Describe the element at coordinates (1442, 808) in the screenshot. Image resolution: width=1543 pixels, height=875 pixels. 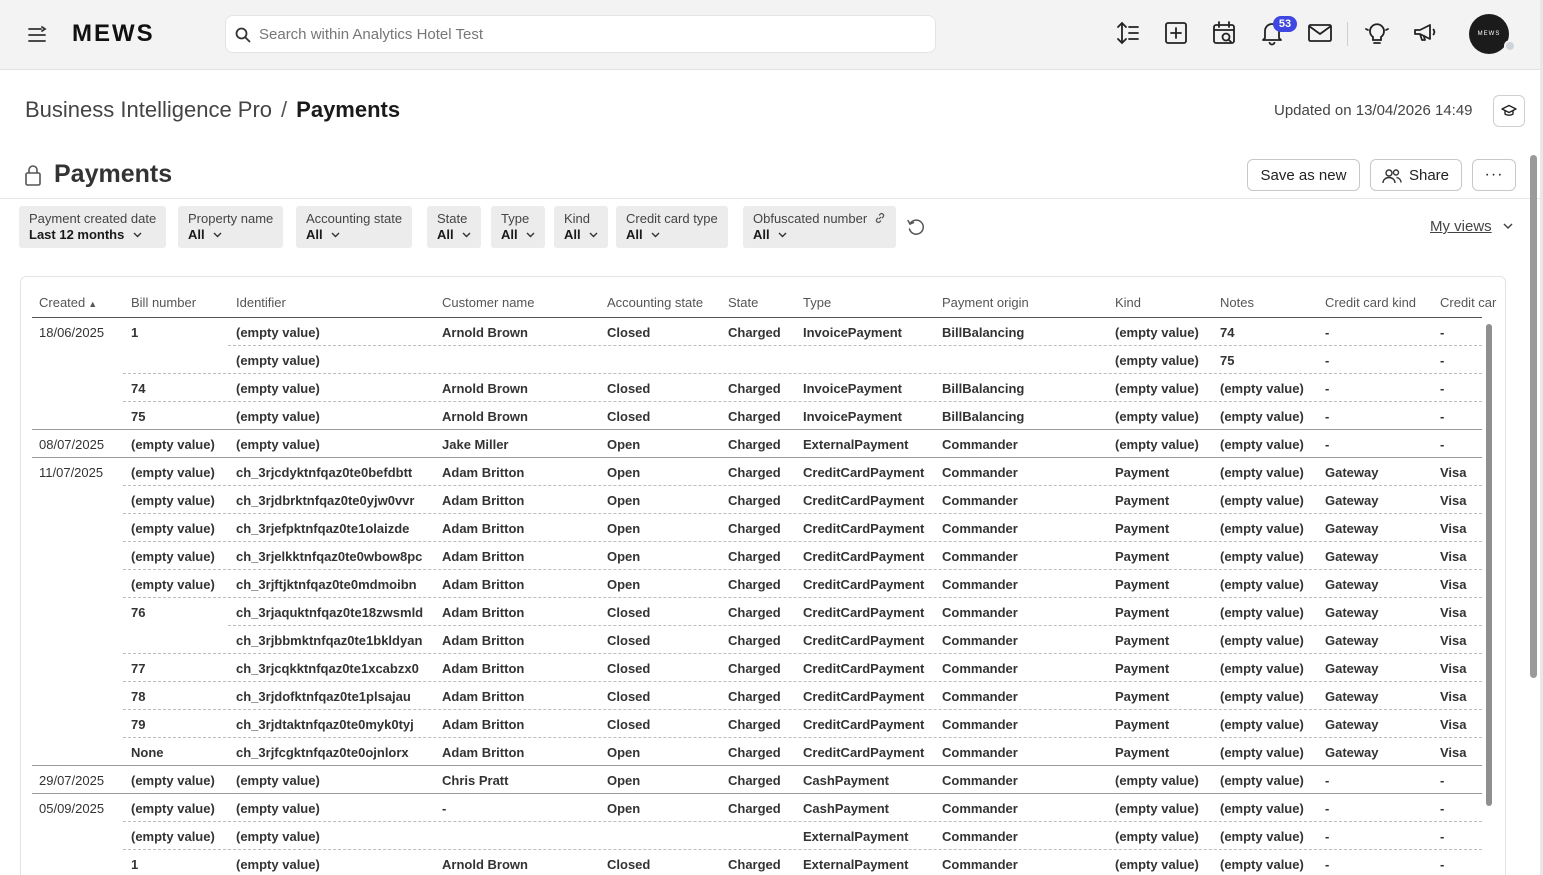
I see `cell-credit-card-type: -` at that location.